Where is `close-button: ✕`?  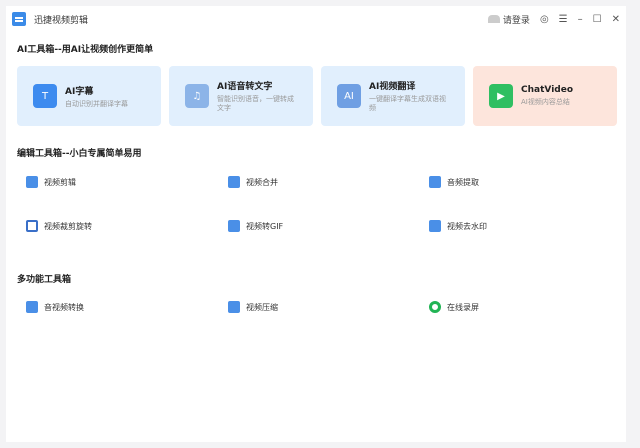 close-button: ✕ is located at coordinates (616, 19).